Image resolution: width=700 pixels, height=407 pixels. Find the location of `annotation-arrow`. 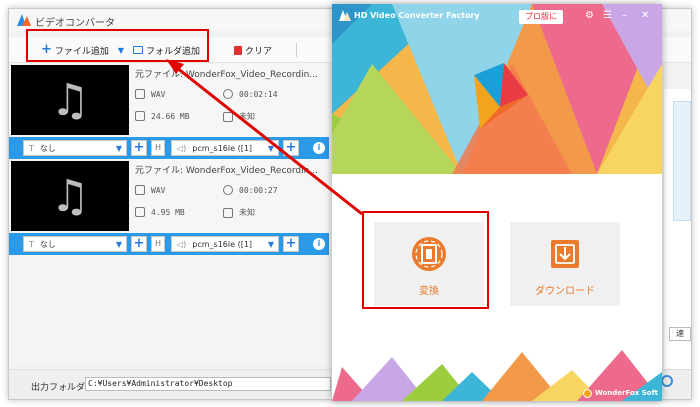

annotation-arrow is located at coordinates (264, 137).